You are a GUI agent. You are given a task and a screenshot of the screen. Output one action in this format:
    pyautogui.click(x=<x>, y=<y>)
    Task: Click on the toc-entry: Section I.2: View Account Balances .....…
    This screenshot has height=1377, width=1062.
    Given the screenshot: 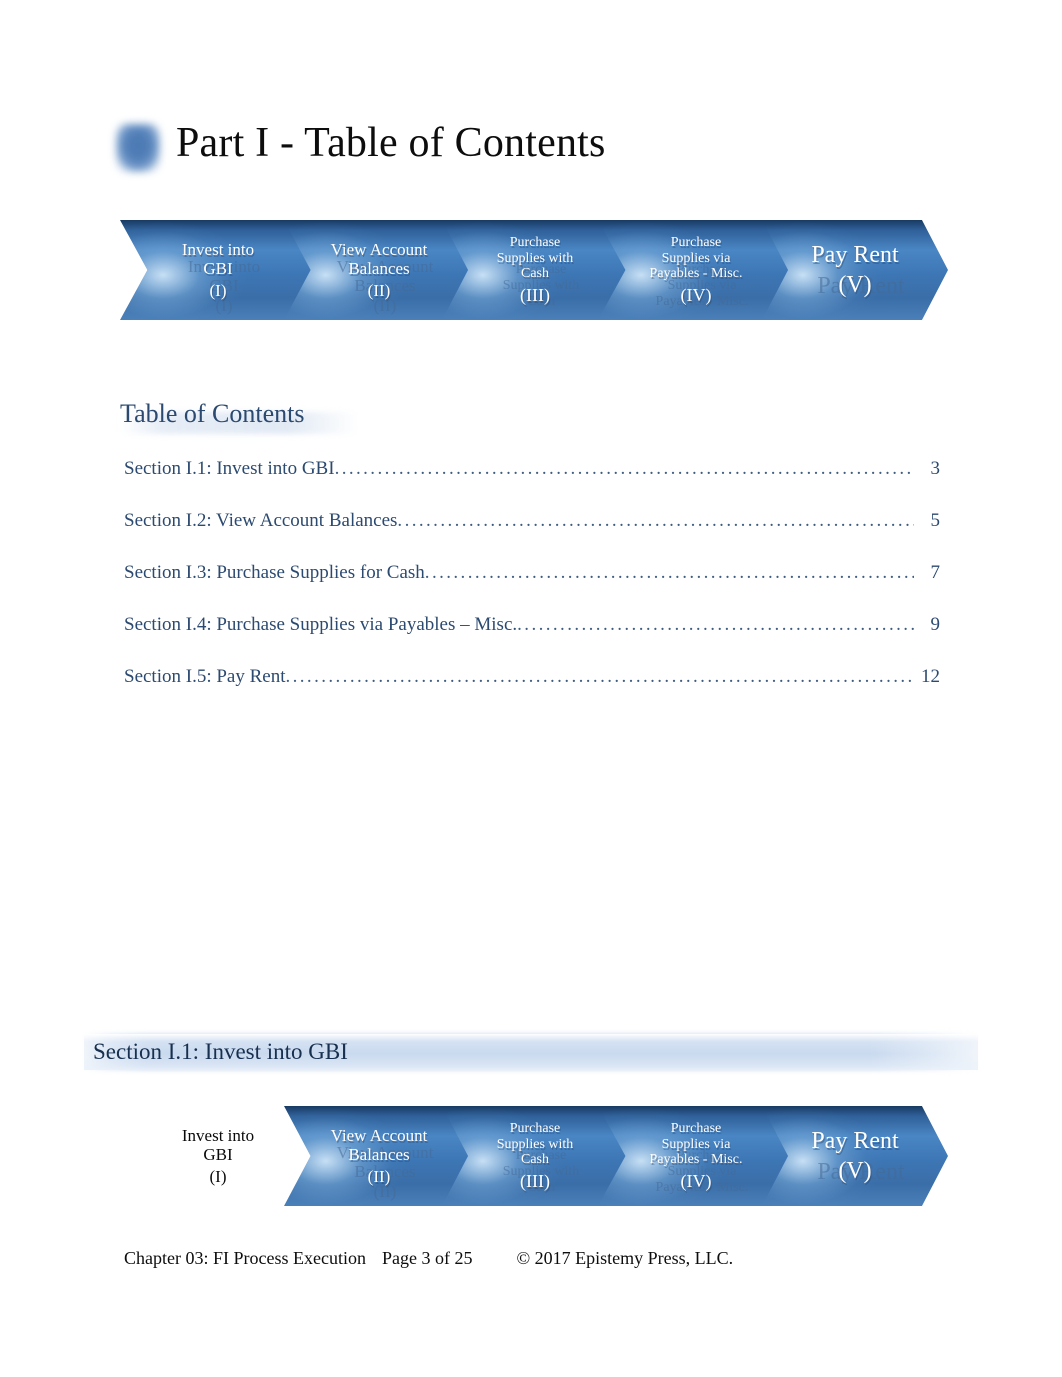 What is the action you would take?
    pyautogui.click(x=532, y=536)
    